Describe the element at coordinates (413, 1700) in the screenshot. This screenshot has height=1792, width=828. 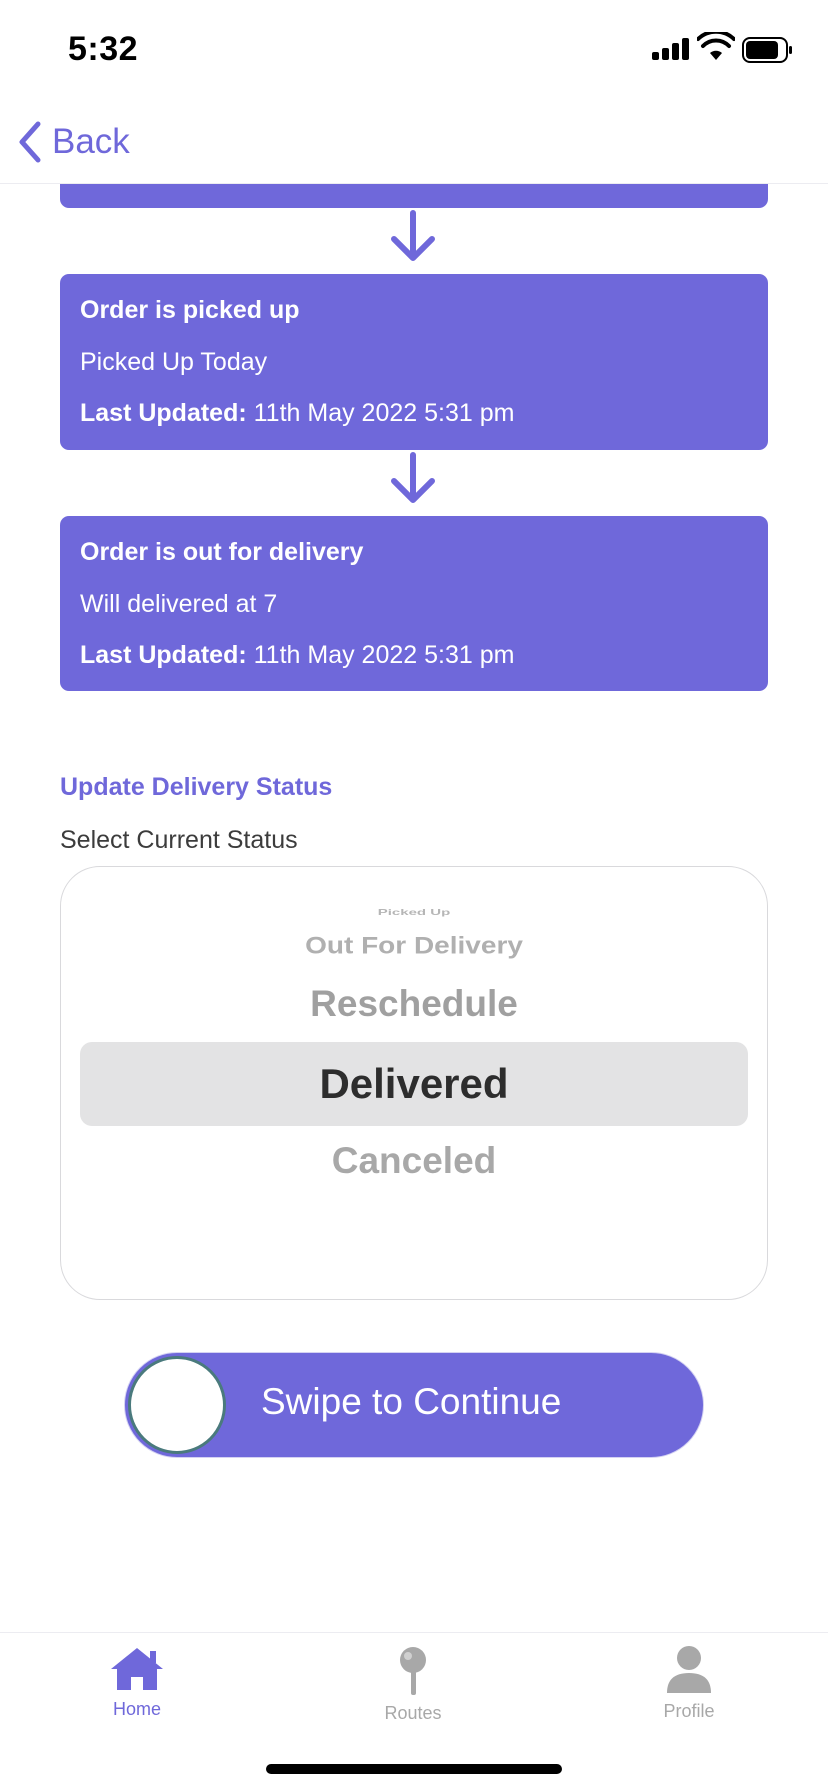
I see `tab-routes: Routes` at that location.